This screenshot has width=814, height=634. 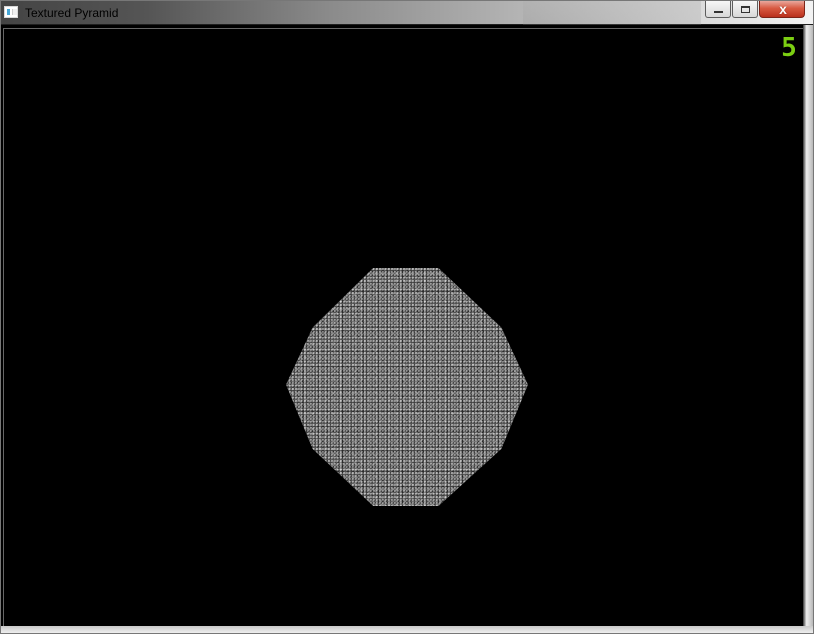 I want to click on maximize-button, so click(x=745, y=9).